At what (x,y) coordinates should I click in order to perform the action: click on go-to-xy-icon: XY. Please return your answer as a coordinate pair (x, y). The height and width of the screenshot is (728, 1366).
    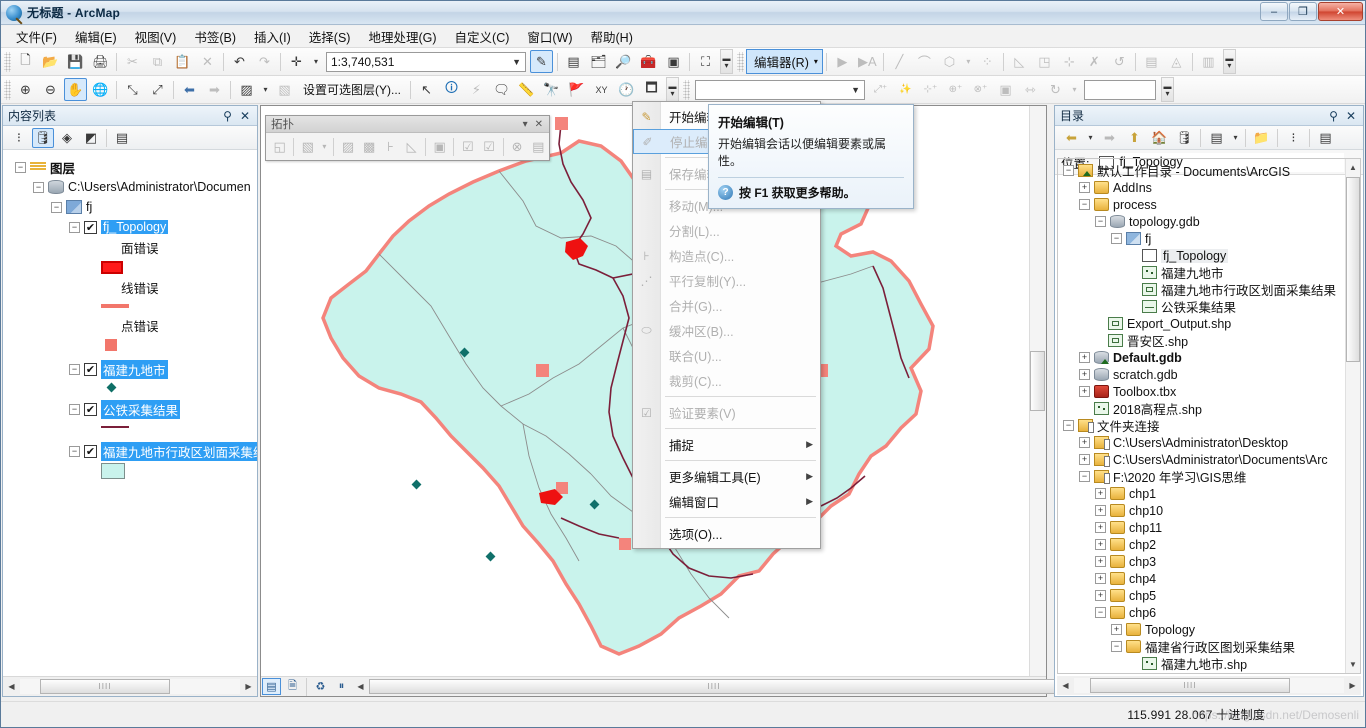
    Looking at the image, I should click on (601, 89).